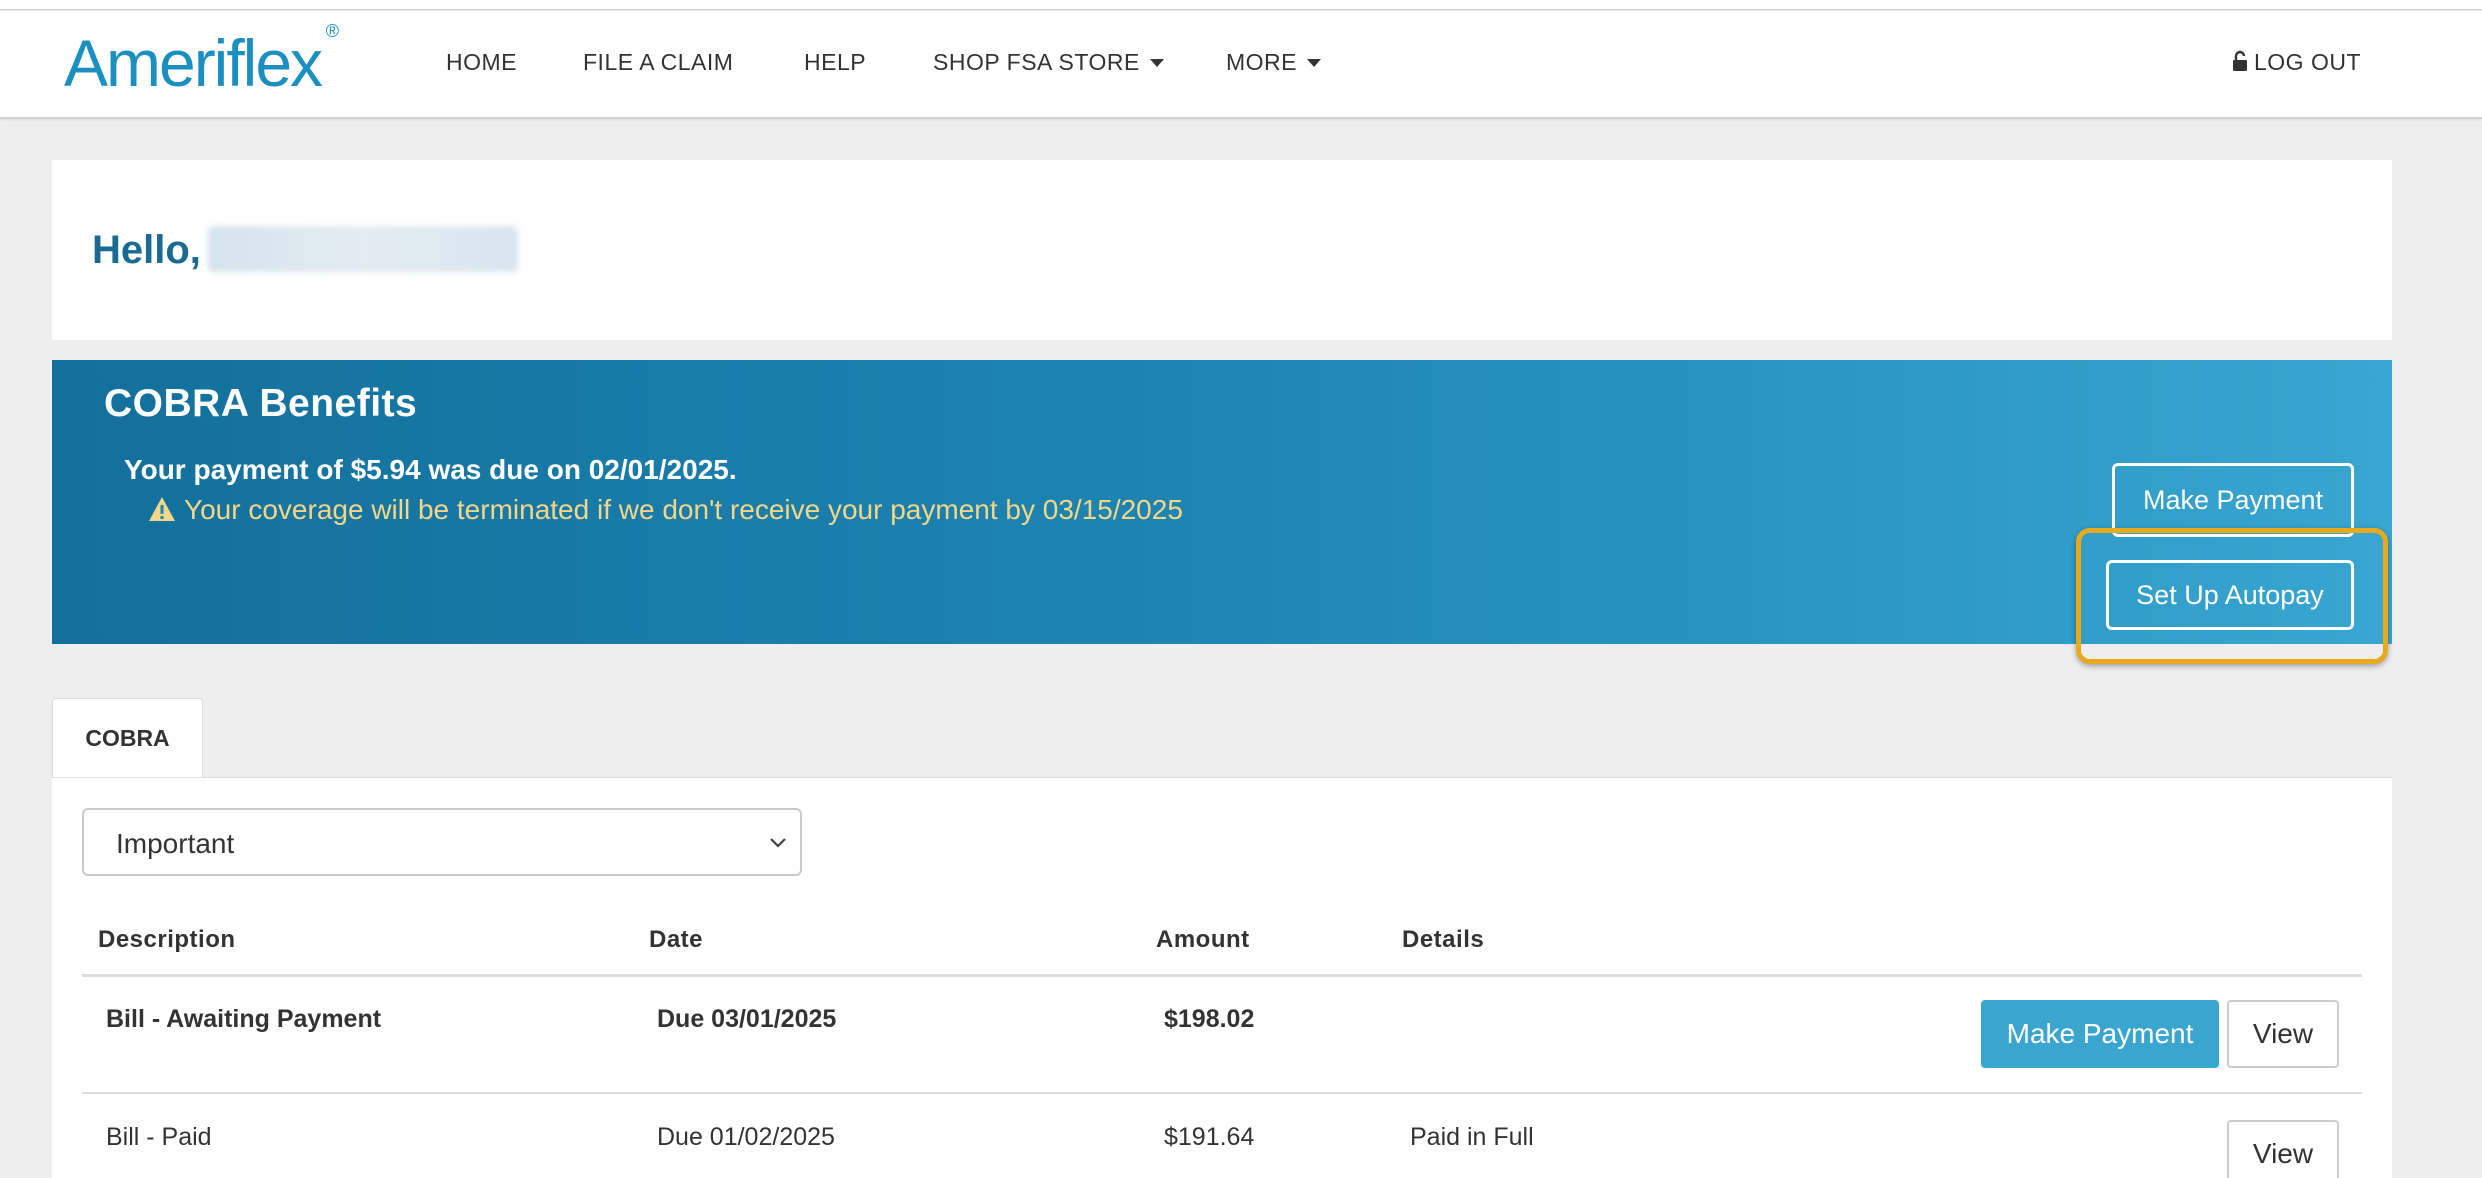  I want to click on warning-icon, so click(162, 509).